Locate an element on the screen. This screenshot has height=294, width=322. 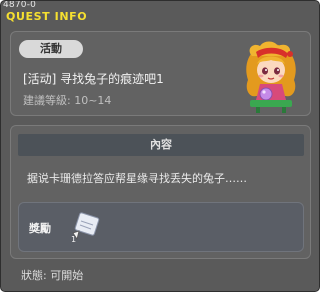
quest-code: 4870-0 is located at coordinates (20, 5).